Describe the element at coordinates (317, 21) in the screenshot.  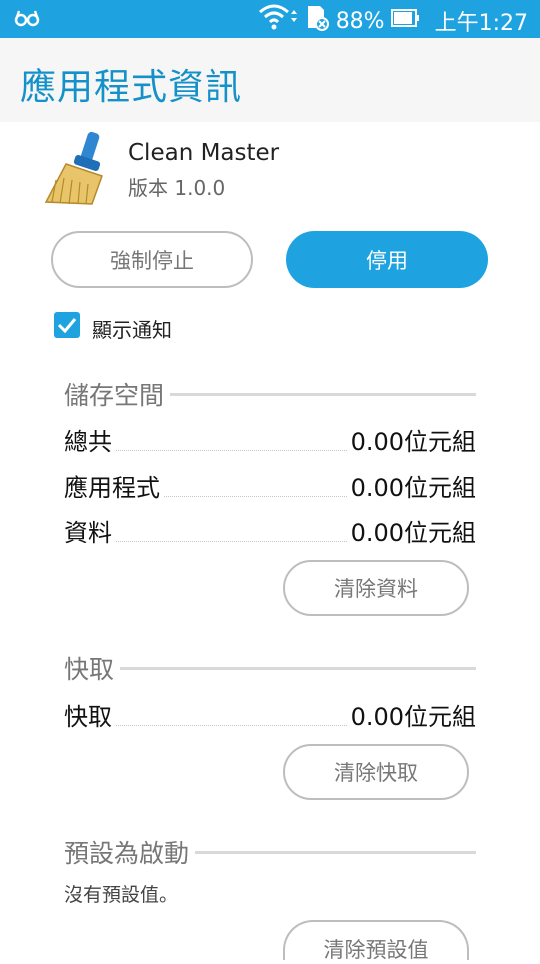
I see `sd-card-icon` at that location.